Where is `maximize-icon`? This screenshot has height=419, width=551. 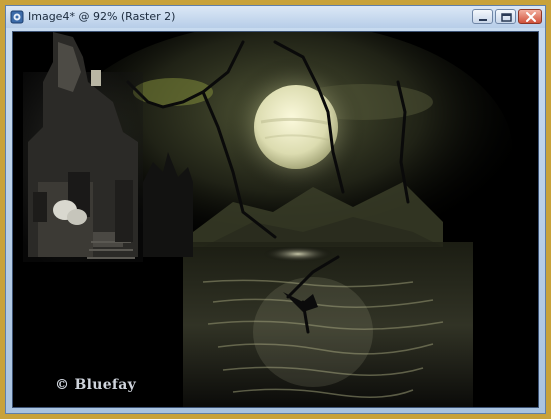 maximize-icon is located at coordinates (506, 17).